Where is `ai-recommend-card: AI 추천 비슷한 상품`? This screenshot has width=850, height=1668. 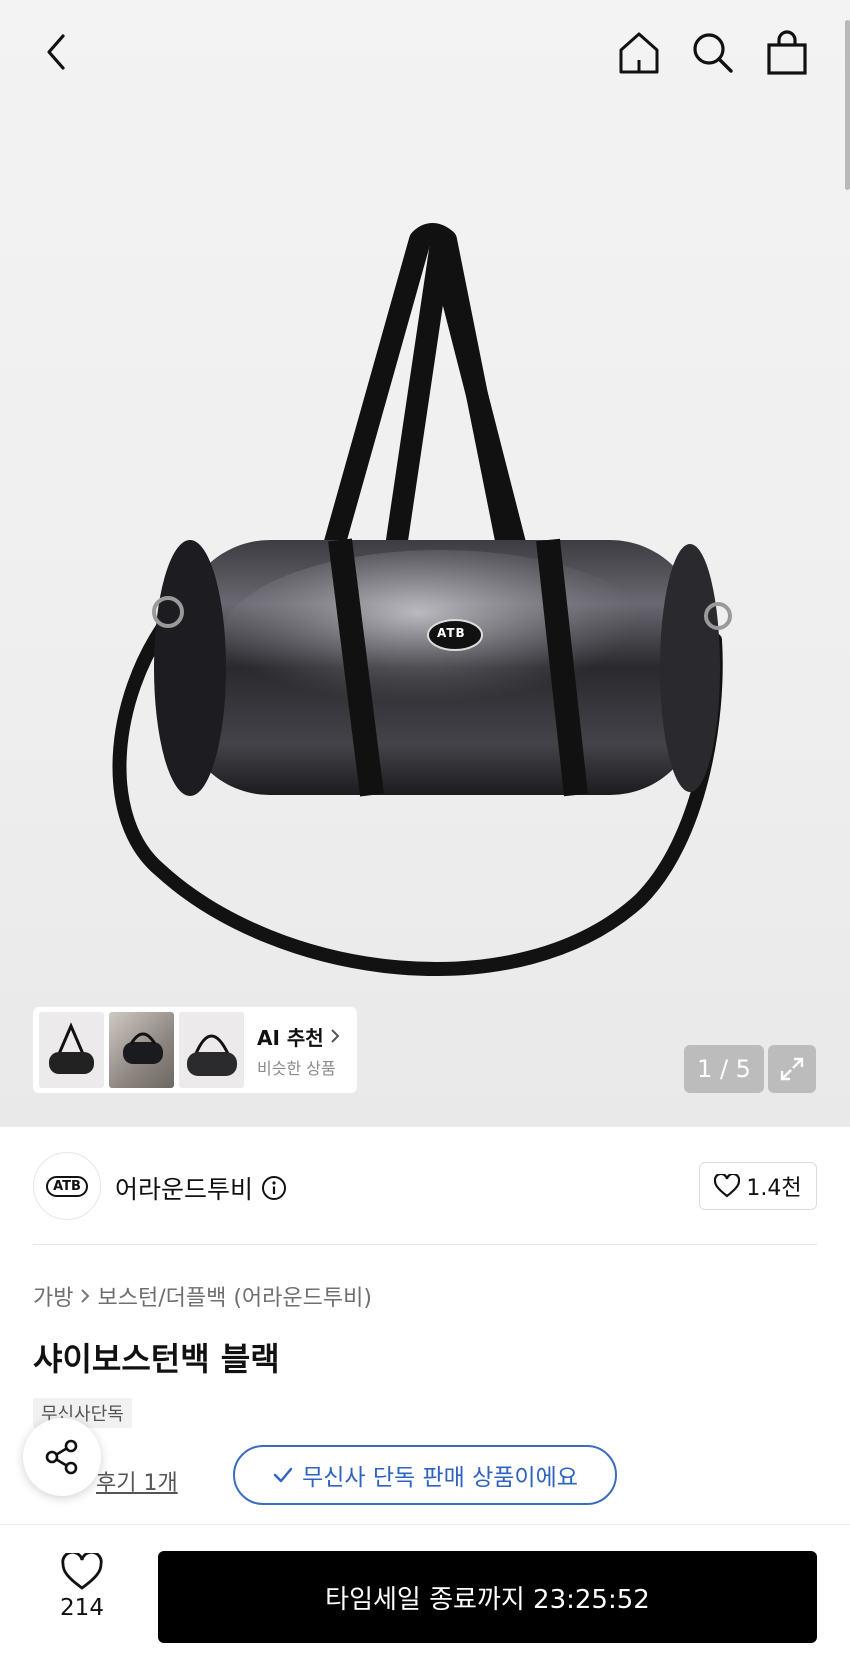 ai-recommend-card: AI 추천 비슷한 상품 is located at coordinates (195, 1050).